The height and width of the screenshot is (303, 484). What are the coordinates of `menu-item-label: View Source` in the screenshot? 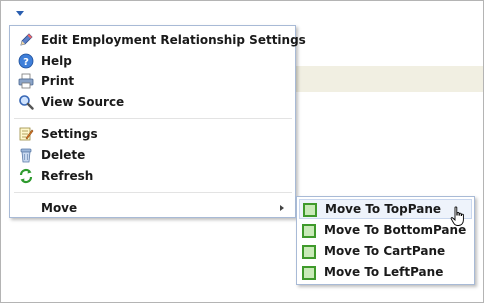 It's located at (83, 102).